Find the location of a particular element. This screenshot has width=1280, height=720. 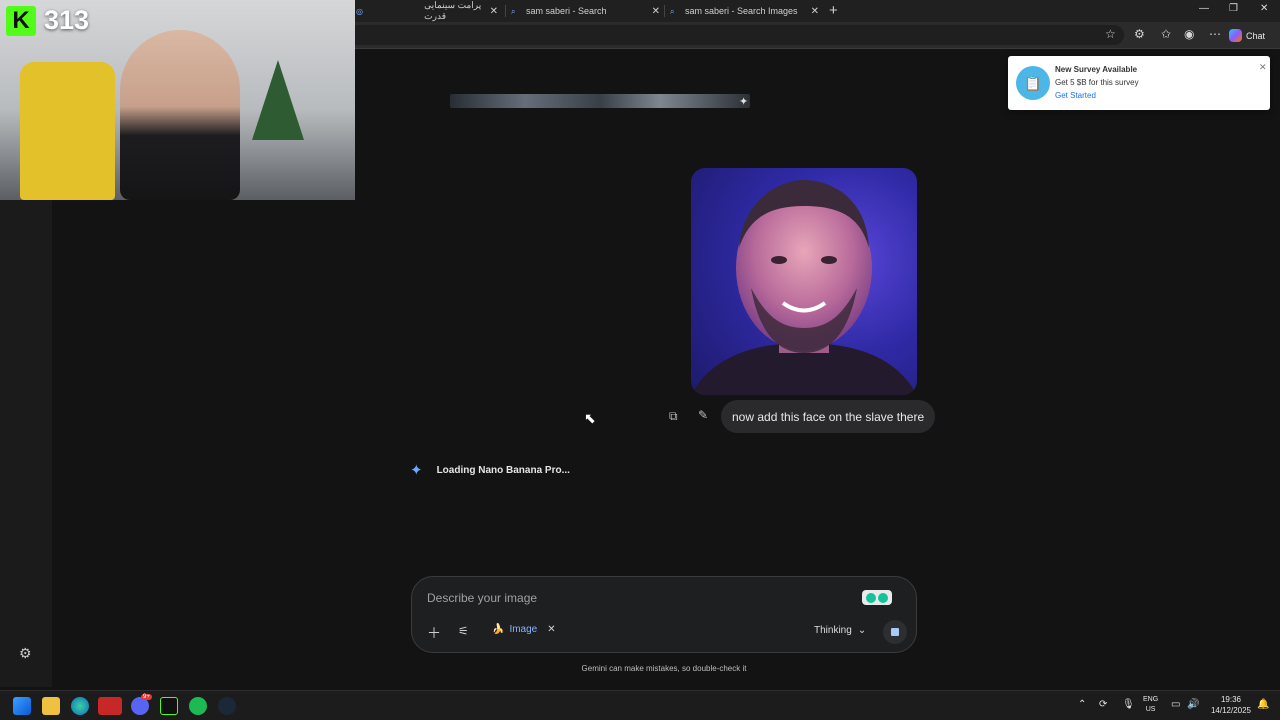

more-options-icon: ⋯ is located at coordinates (1215, 34).